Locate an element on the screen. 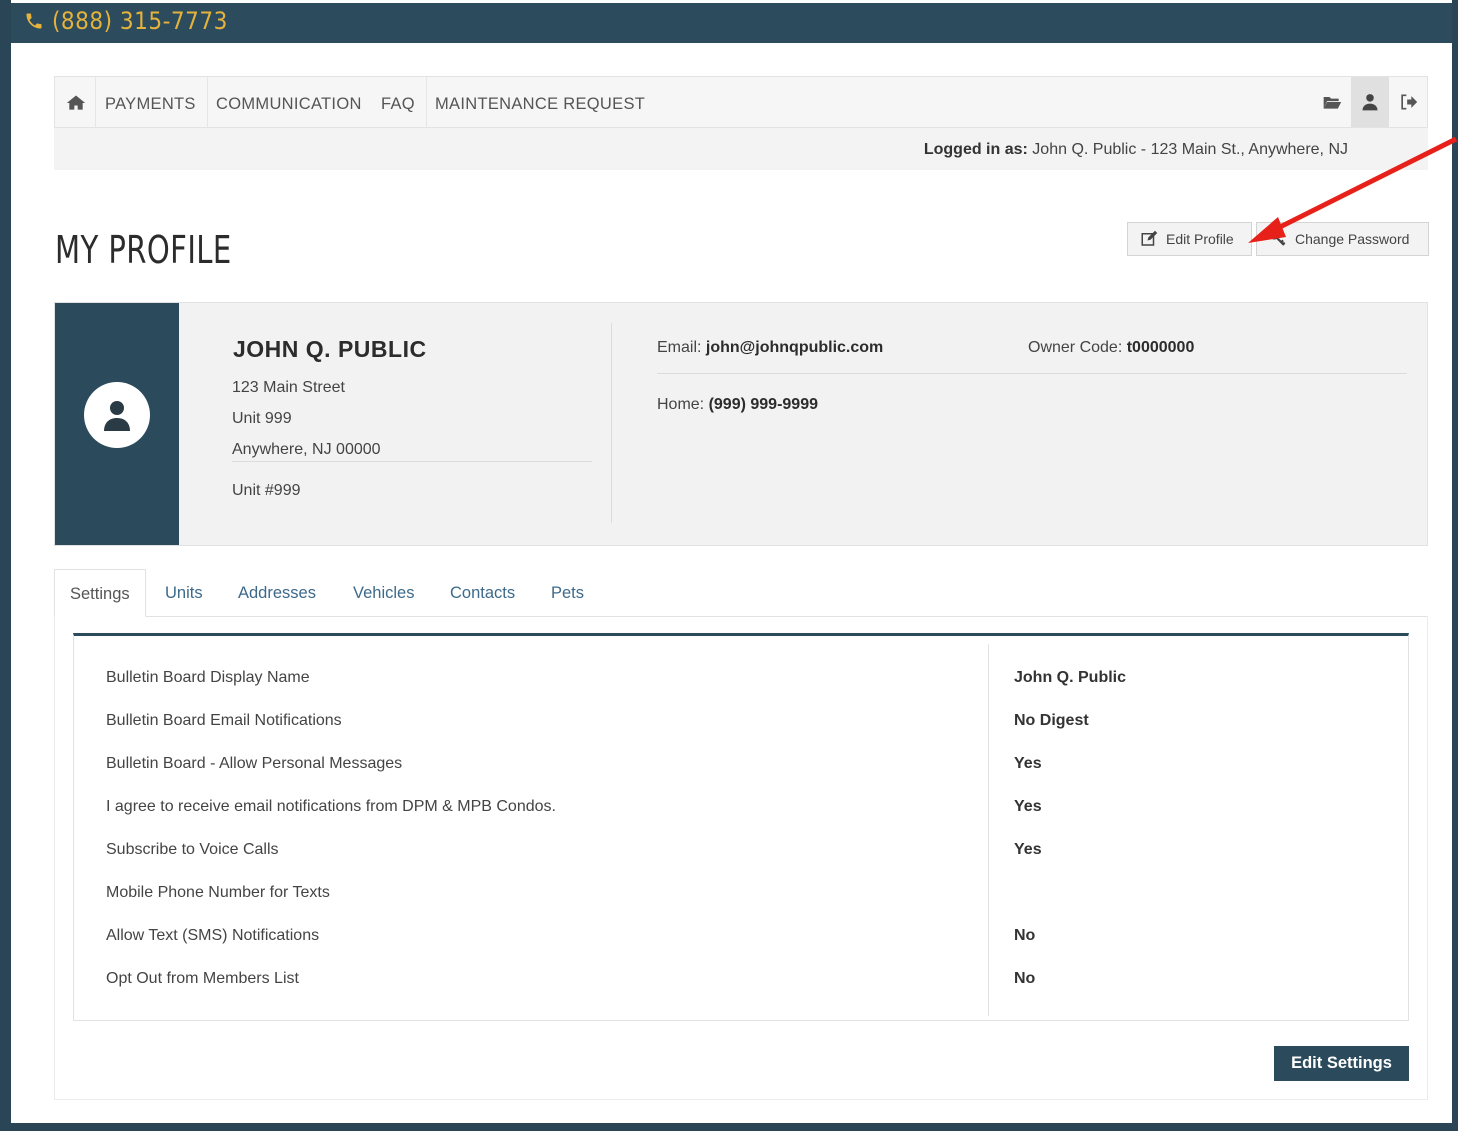 The height and width of the screenshot is (1131, 1458). setting-label: Bulletin Board - Allow Personal Messages is located at coordinates (254, 763).